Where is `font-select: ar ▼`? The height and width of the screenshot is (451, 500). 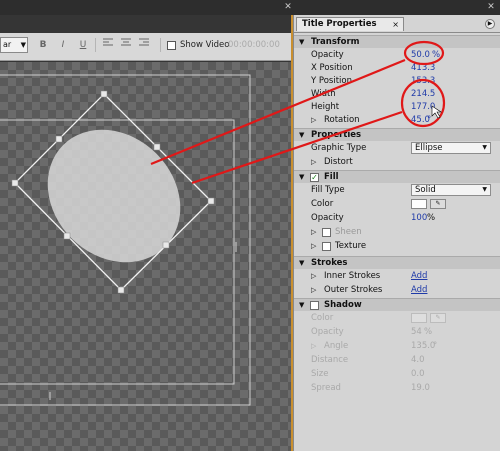
font-select: ar ▼ is located at coordinates (14, 45).